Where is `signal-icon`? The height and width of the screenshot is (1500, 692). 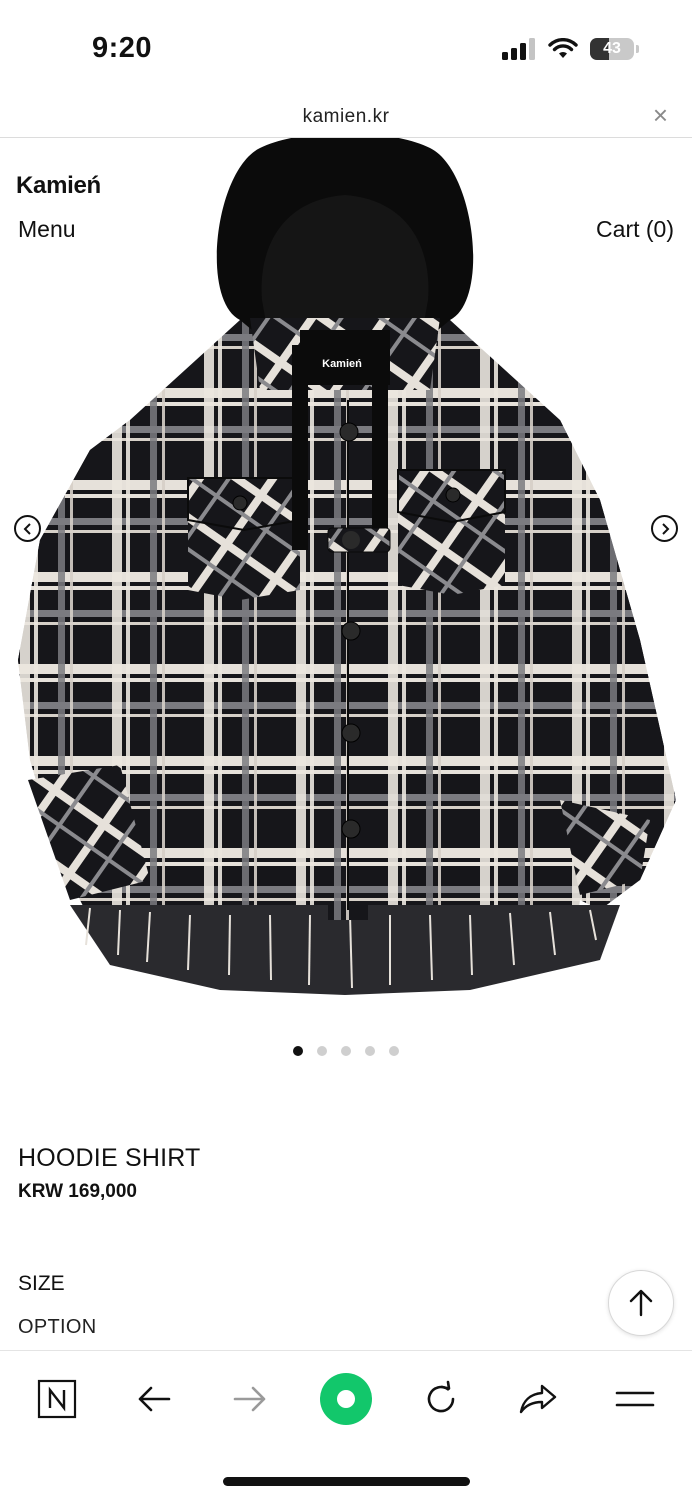 signal-icon is located at coordinates (518, 49).